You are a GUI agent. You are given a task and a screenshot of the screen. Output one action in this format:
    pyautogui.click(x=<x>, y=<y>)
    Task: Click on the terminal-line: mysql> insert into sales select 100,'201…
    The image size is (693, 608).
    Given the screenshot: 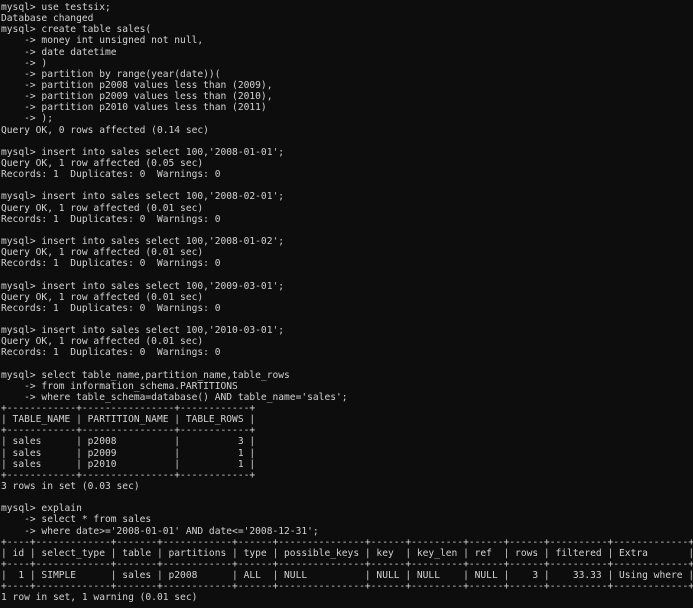 What is the action you would take?
    pyautogui.click(x=143, y=331)
    